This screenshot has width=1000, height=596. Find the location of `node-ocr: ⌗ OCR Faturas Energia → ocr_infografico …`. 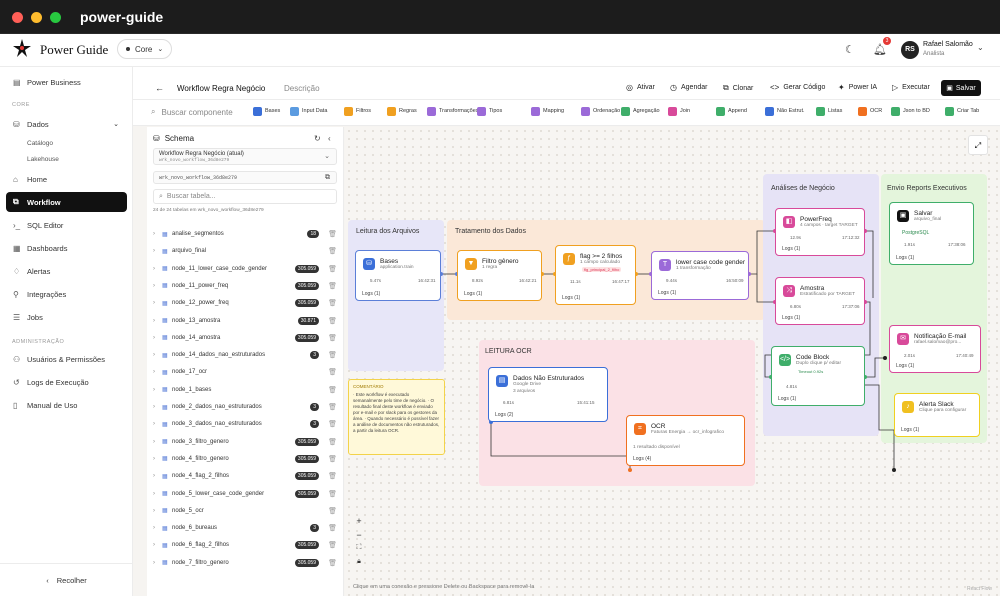

node-ocr: ⌗ OCR Faturas Energia → ocr_infografico … is located at coordinates (685, 440).